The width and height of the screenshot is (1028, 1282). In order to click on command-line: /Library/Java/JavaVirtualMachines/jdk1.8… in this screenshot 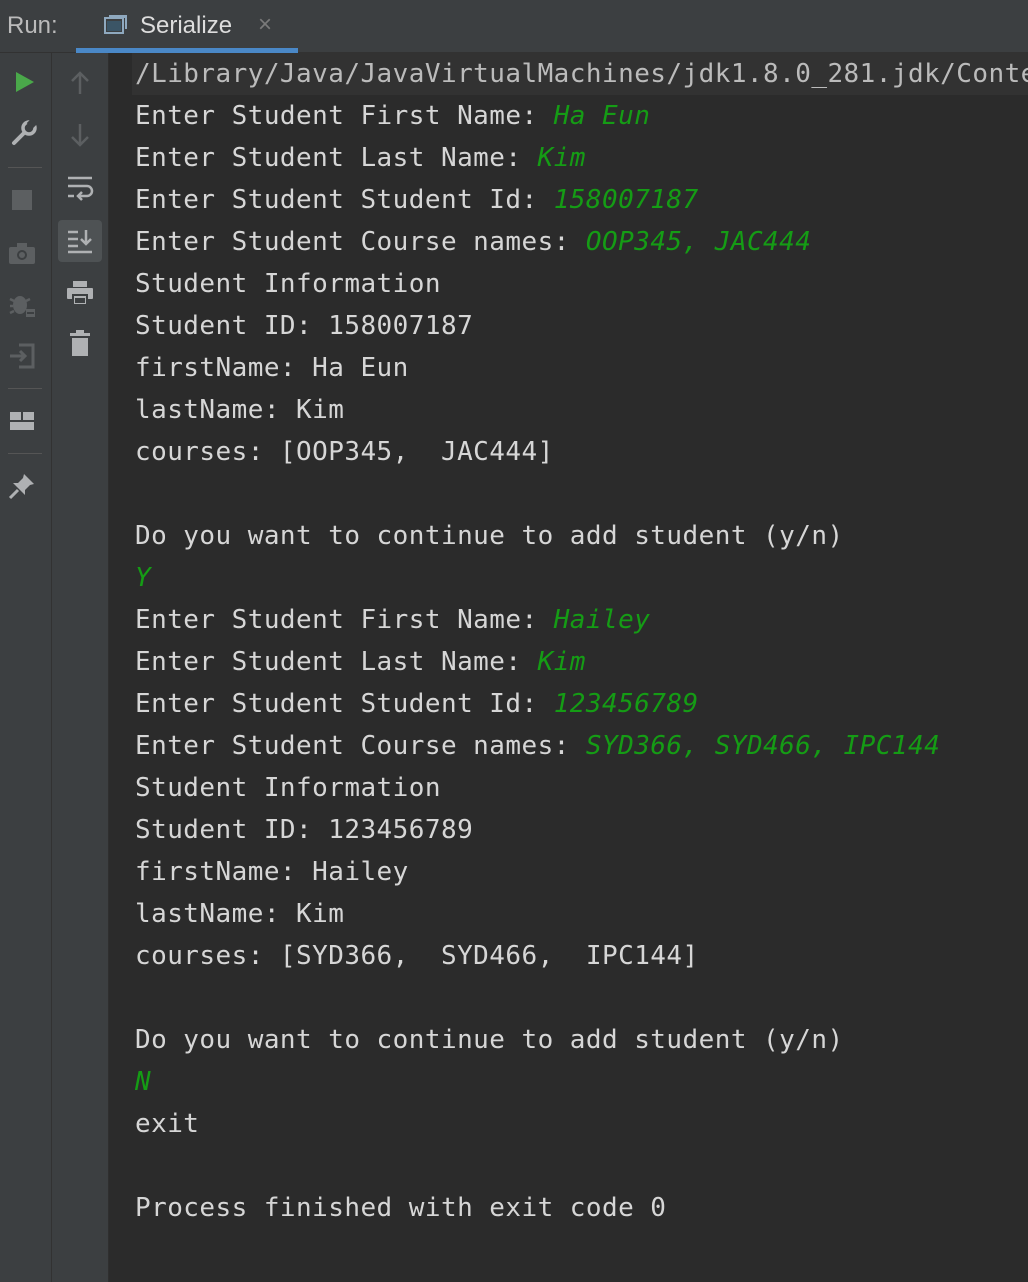, I will do `click(580, 74)`.